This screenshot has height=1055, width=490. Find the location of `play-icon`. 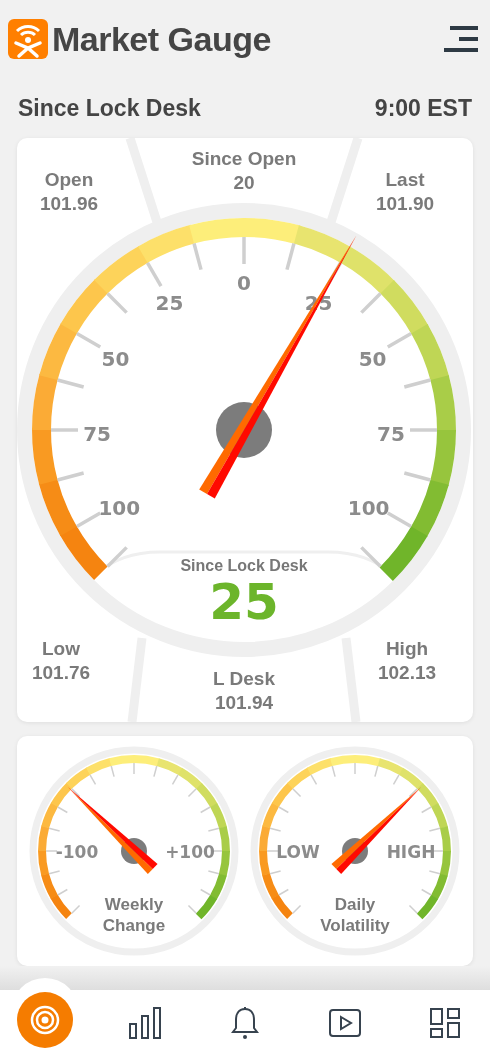

play-icon is located at coordinates (345, 1022).